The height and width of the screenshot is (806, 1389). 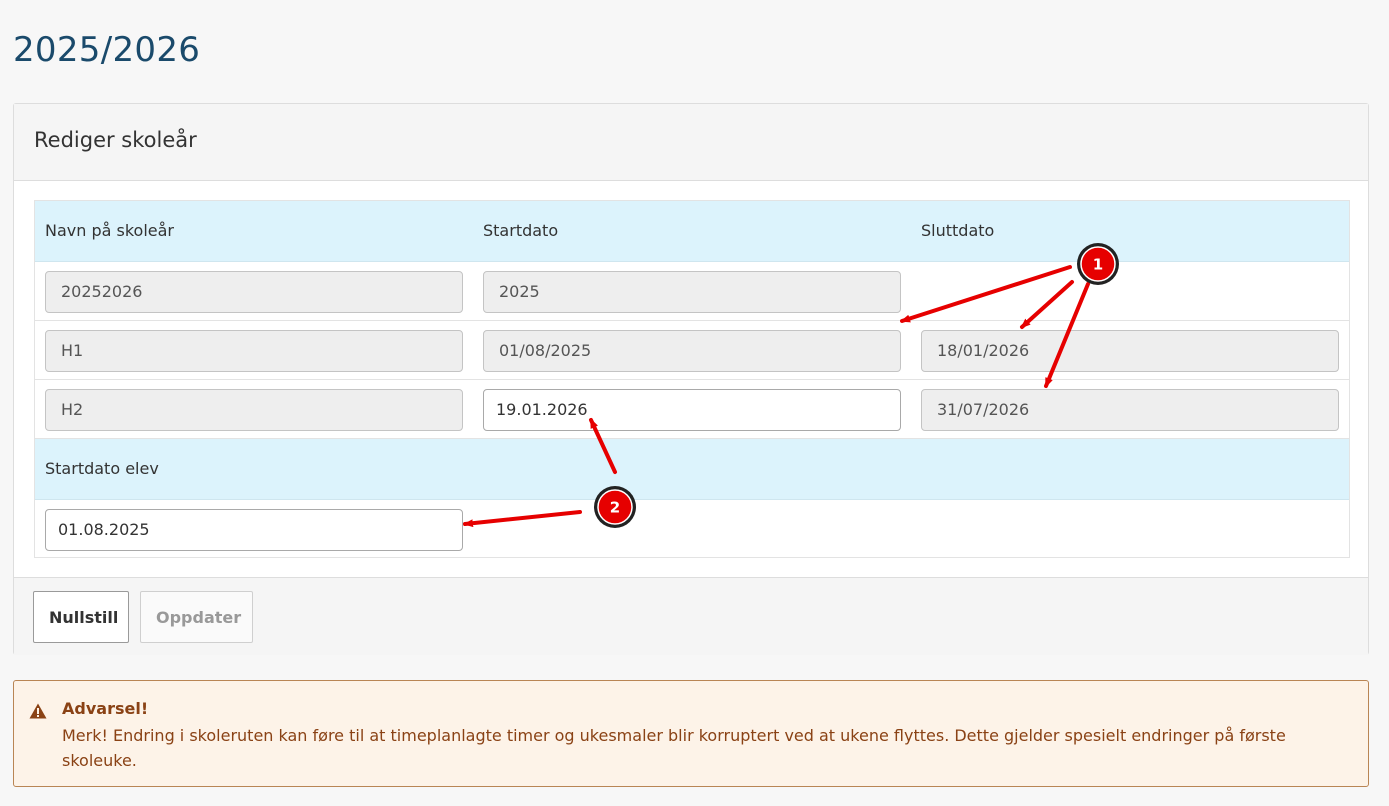 What do you see at coordinates (521, 230) in the screenshot?
I see `column-header-start: Startdato` at bounding box center [521, 230].